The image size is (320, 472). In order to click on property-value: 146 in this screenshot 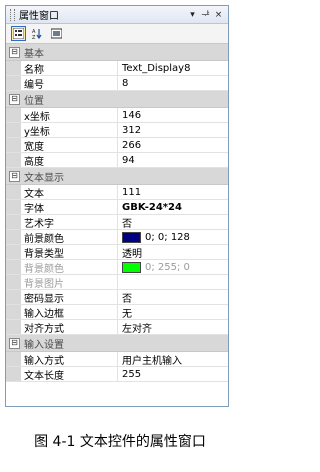, I will do `click(173, 115)`.